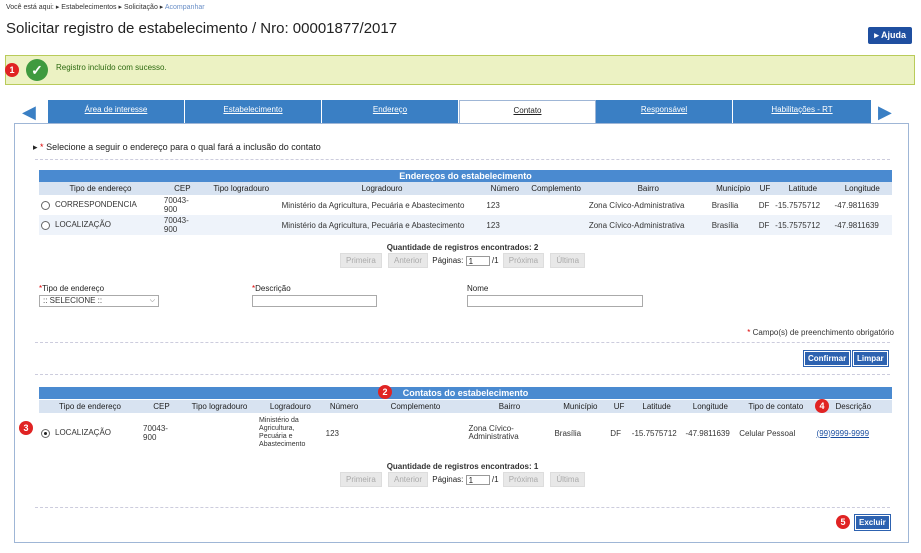 Image resolution: width=921 pixels, height=553 pixels. I want to click on cell: 70043-900, so click(155, 433).